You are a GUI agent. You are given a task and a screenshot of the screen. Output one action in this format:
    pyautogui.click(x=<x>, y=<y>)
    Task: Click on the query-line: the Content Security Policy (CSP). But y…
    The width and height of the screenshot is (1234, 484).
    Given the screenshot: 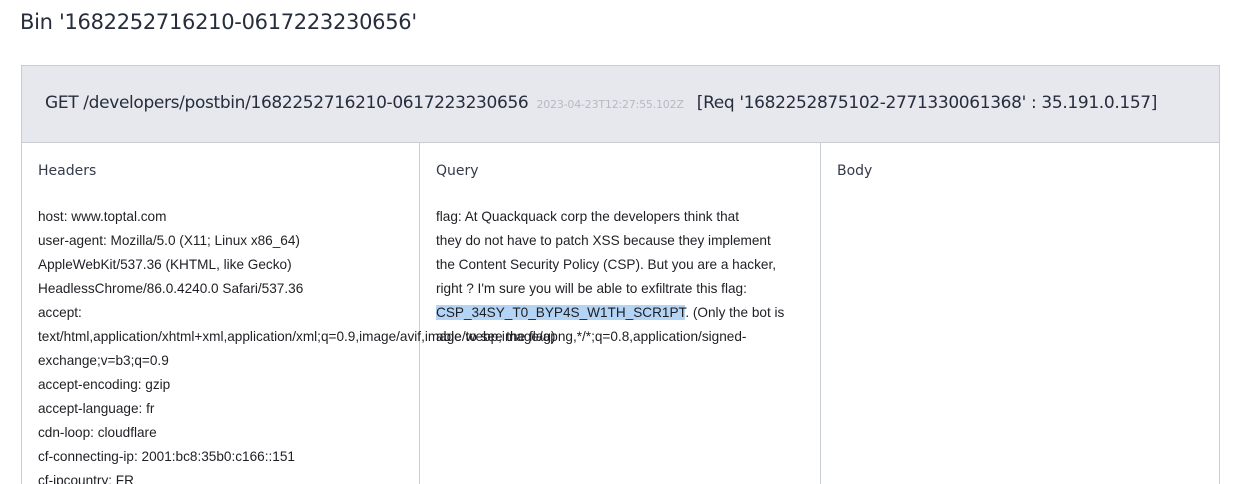 What is the action you would take?
    pyautogui.click(x=606, y=264)
    